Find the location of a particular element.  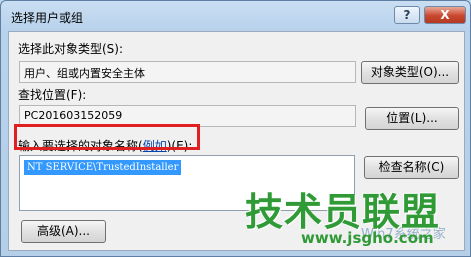

dialog-title: 选择用户或组 is located at coordinates (47, 18).